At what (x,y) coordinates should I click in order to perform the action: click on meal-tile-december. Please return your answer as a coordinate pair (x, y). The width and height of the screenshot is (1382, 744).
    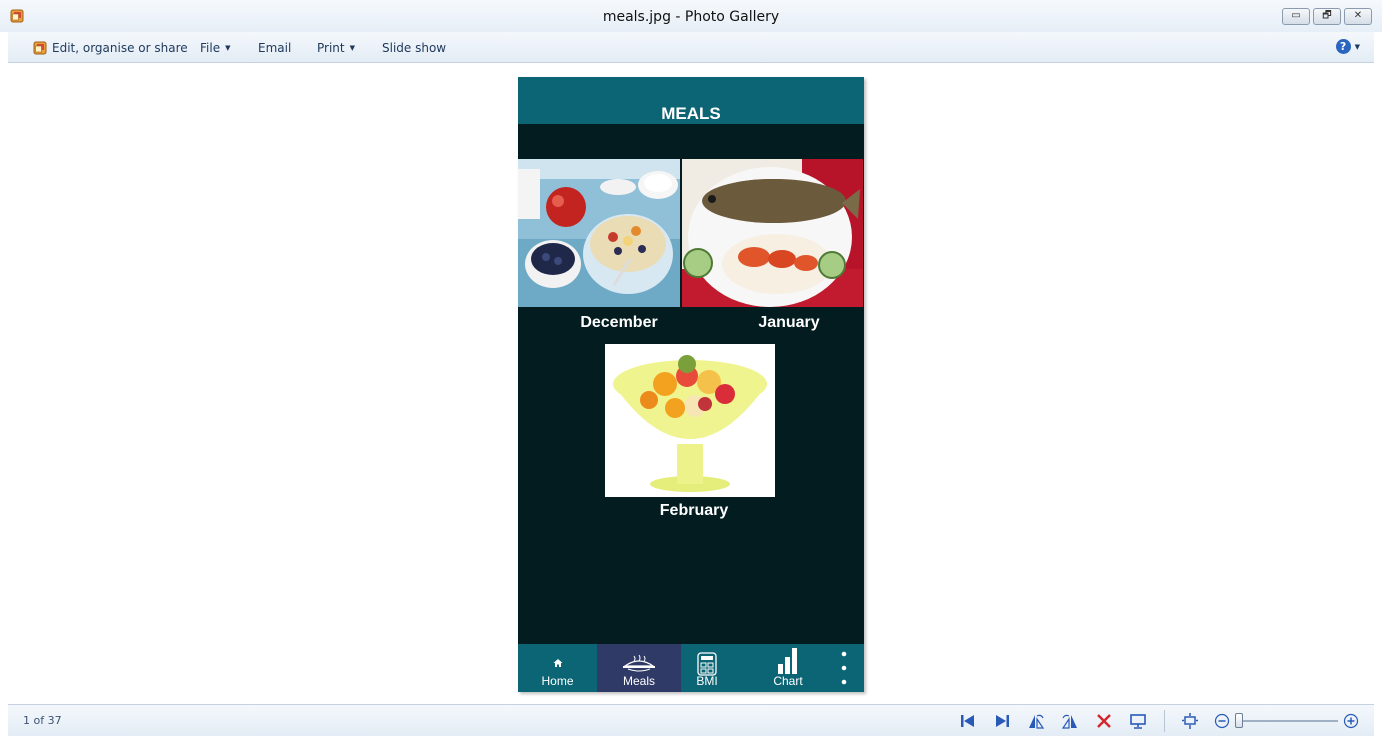
    Looking at the image, I should click on (599, 233).